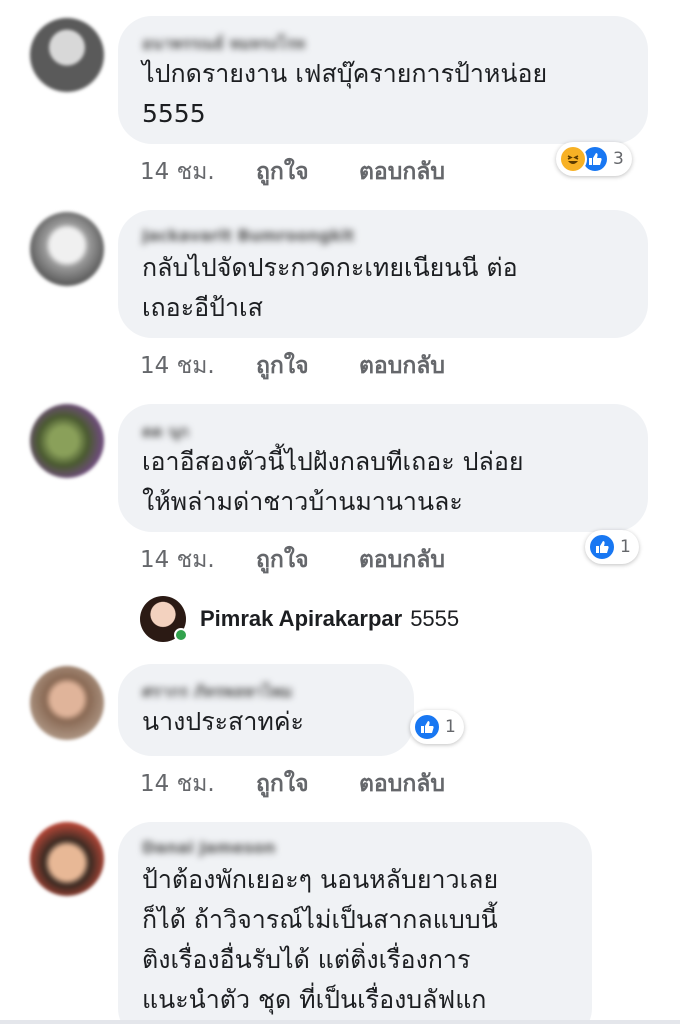  I want to click on divider, so click(340, 1022).